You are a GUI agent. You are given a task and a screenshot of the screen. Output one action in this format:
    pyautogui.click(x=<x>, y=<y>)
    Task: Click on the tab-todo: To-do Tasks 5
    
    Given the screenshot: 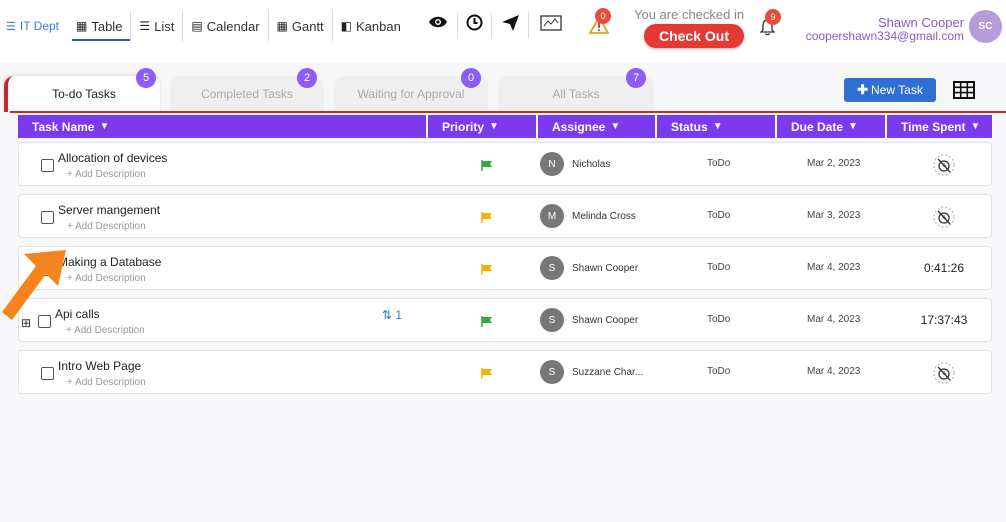 What is the action you would take?
    pyautogui.click(x=82, y=90)
    